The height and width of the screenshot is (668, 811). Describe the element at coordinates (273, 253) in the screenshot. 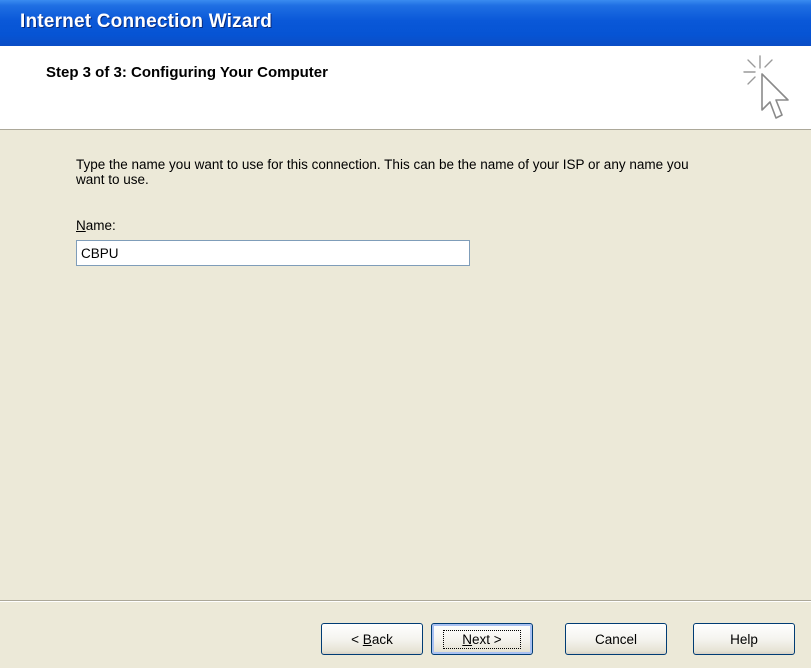

I see `connection-name-input` at that location.